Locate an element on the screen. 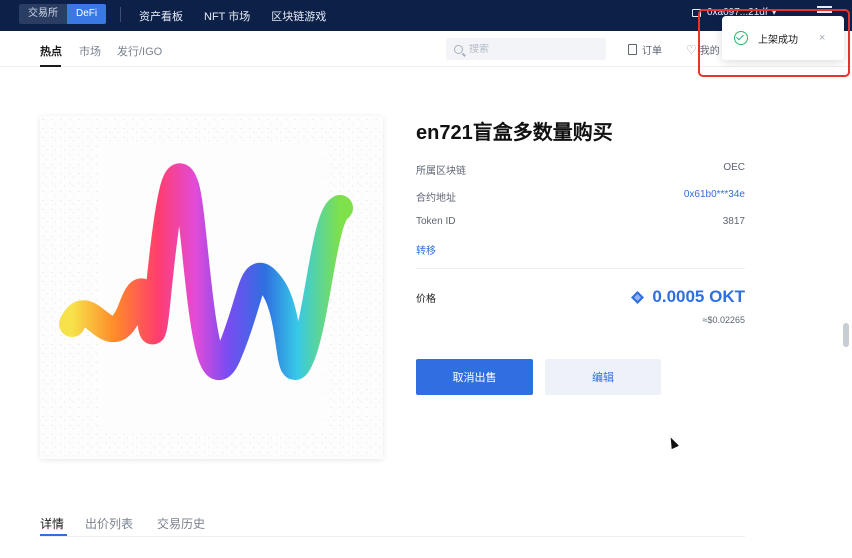  active-tab-underline is located at coordinates (50, 66).